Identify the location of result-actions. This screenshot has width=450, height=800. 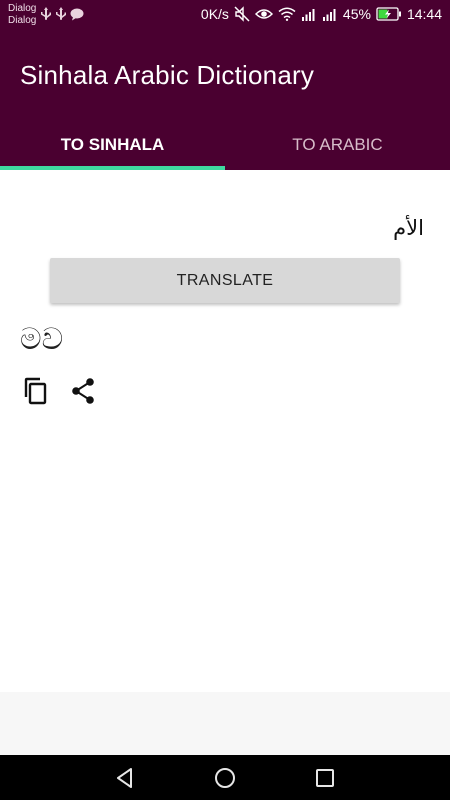
(59, 391).